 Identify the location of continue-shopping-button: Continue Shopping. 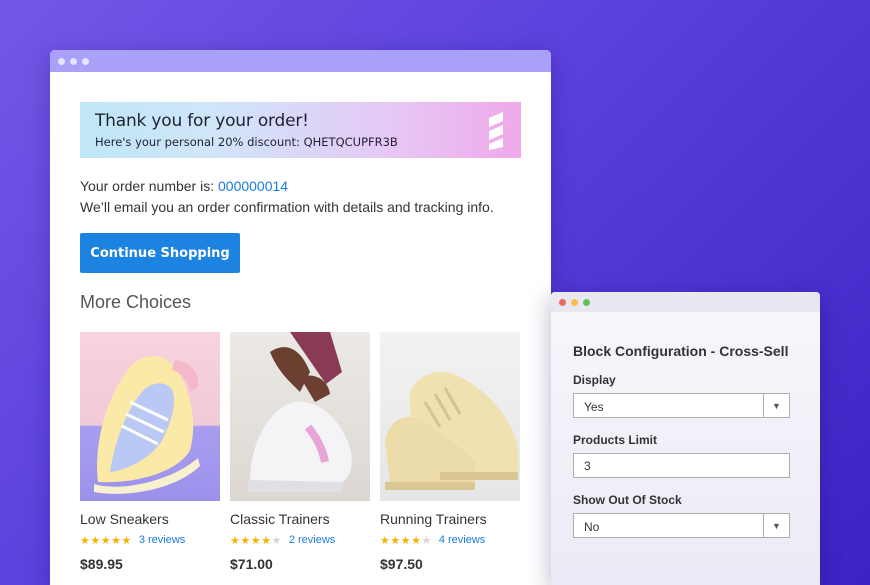
(160, 253).